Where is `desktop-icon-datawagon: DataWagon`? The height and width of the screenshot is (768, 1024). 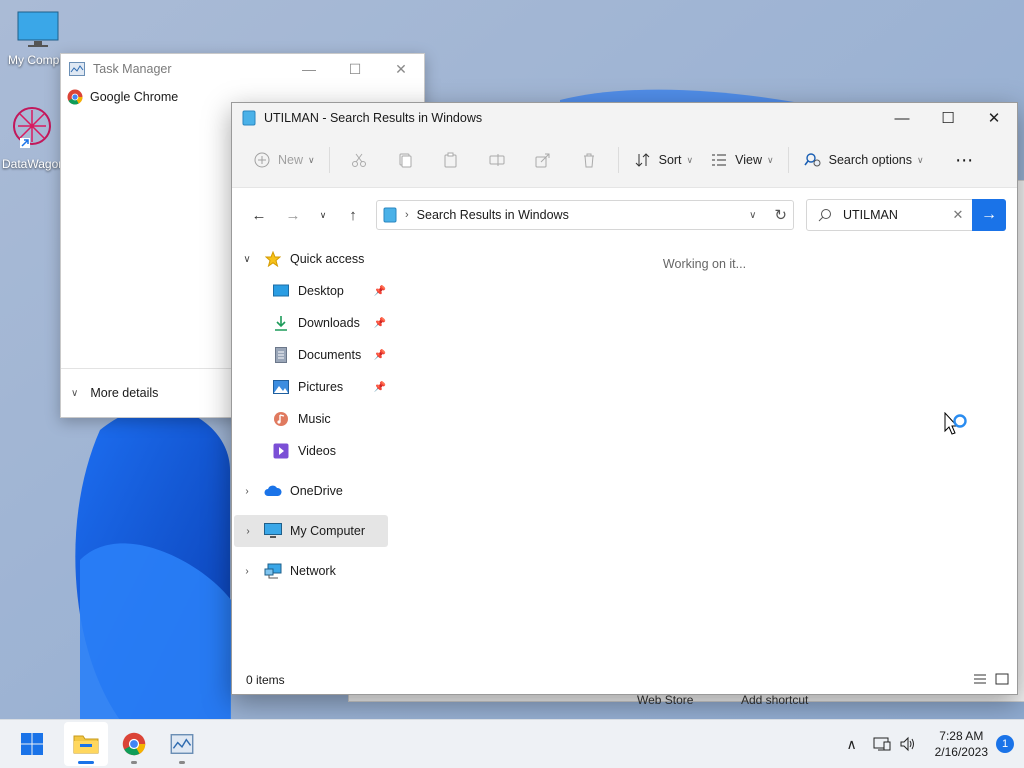
desktop-icon-datawagon: DataWagon is located at coordinates (33, 137).